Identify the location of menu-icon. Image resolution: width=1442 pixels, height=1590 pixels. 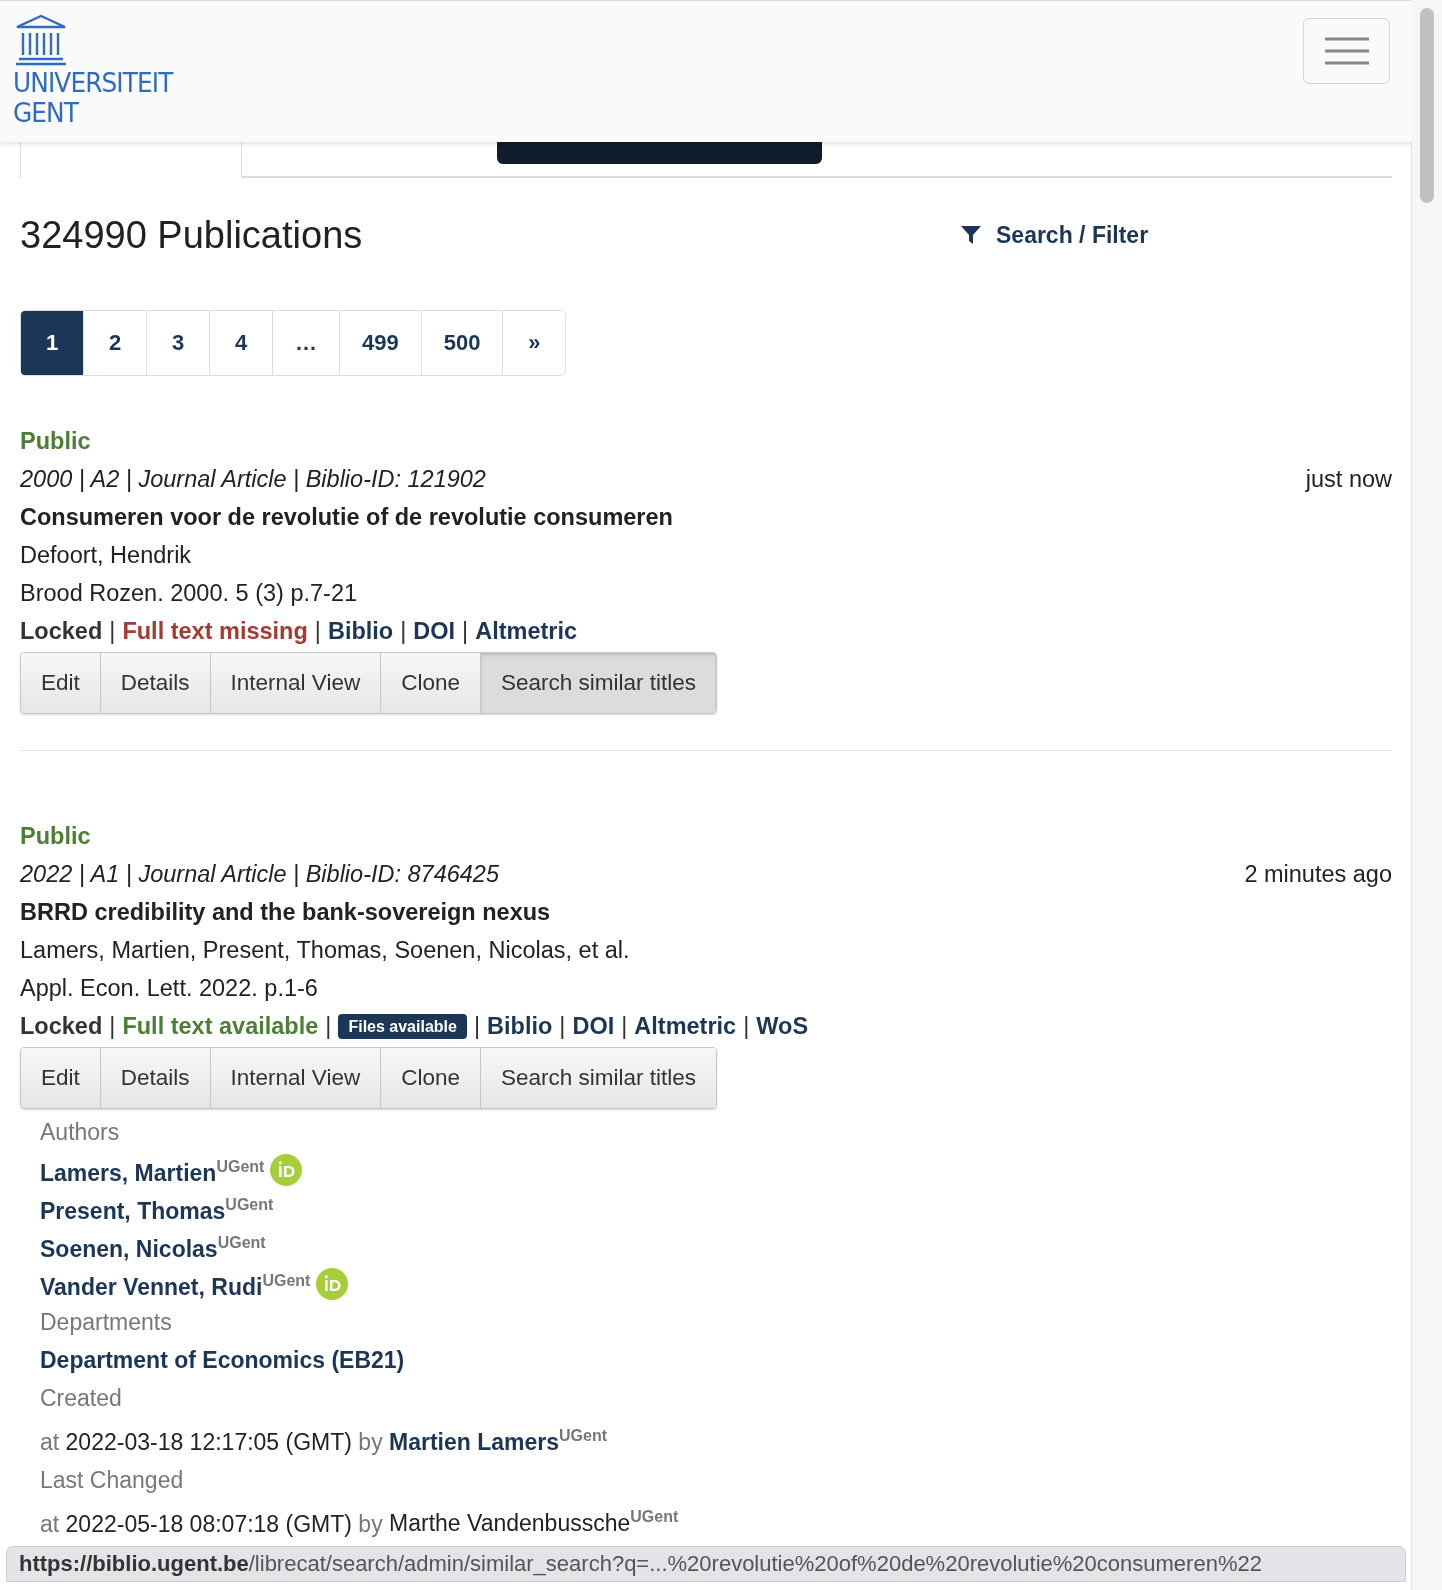
(1346, 51).